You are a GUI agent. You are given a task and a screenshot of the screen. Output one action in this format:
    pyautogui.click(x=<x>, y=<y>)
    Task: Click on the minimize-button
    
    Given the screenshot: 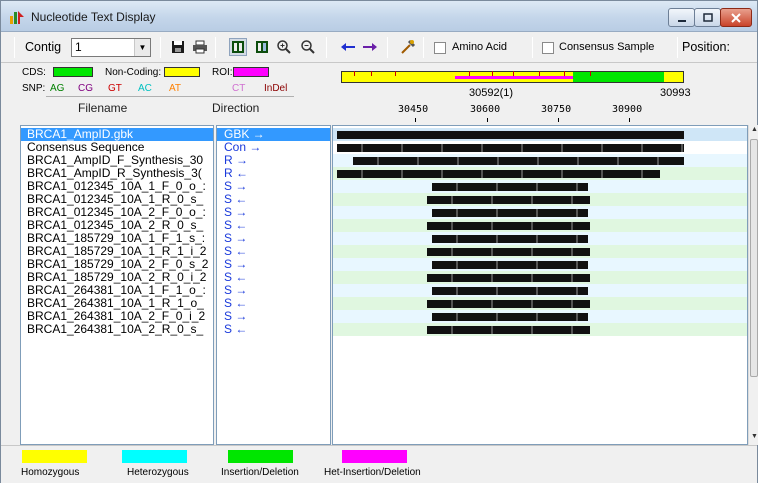 What is the action you would take?
    pyautogui.click(x=681, y=17)
    